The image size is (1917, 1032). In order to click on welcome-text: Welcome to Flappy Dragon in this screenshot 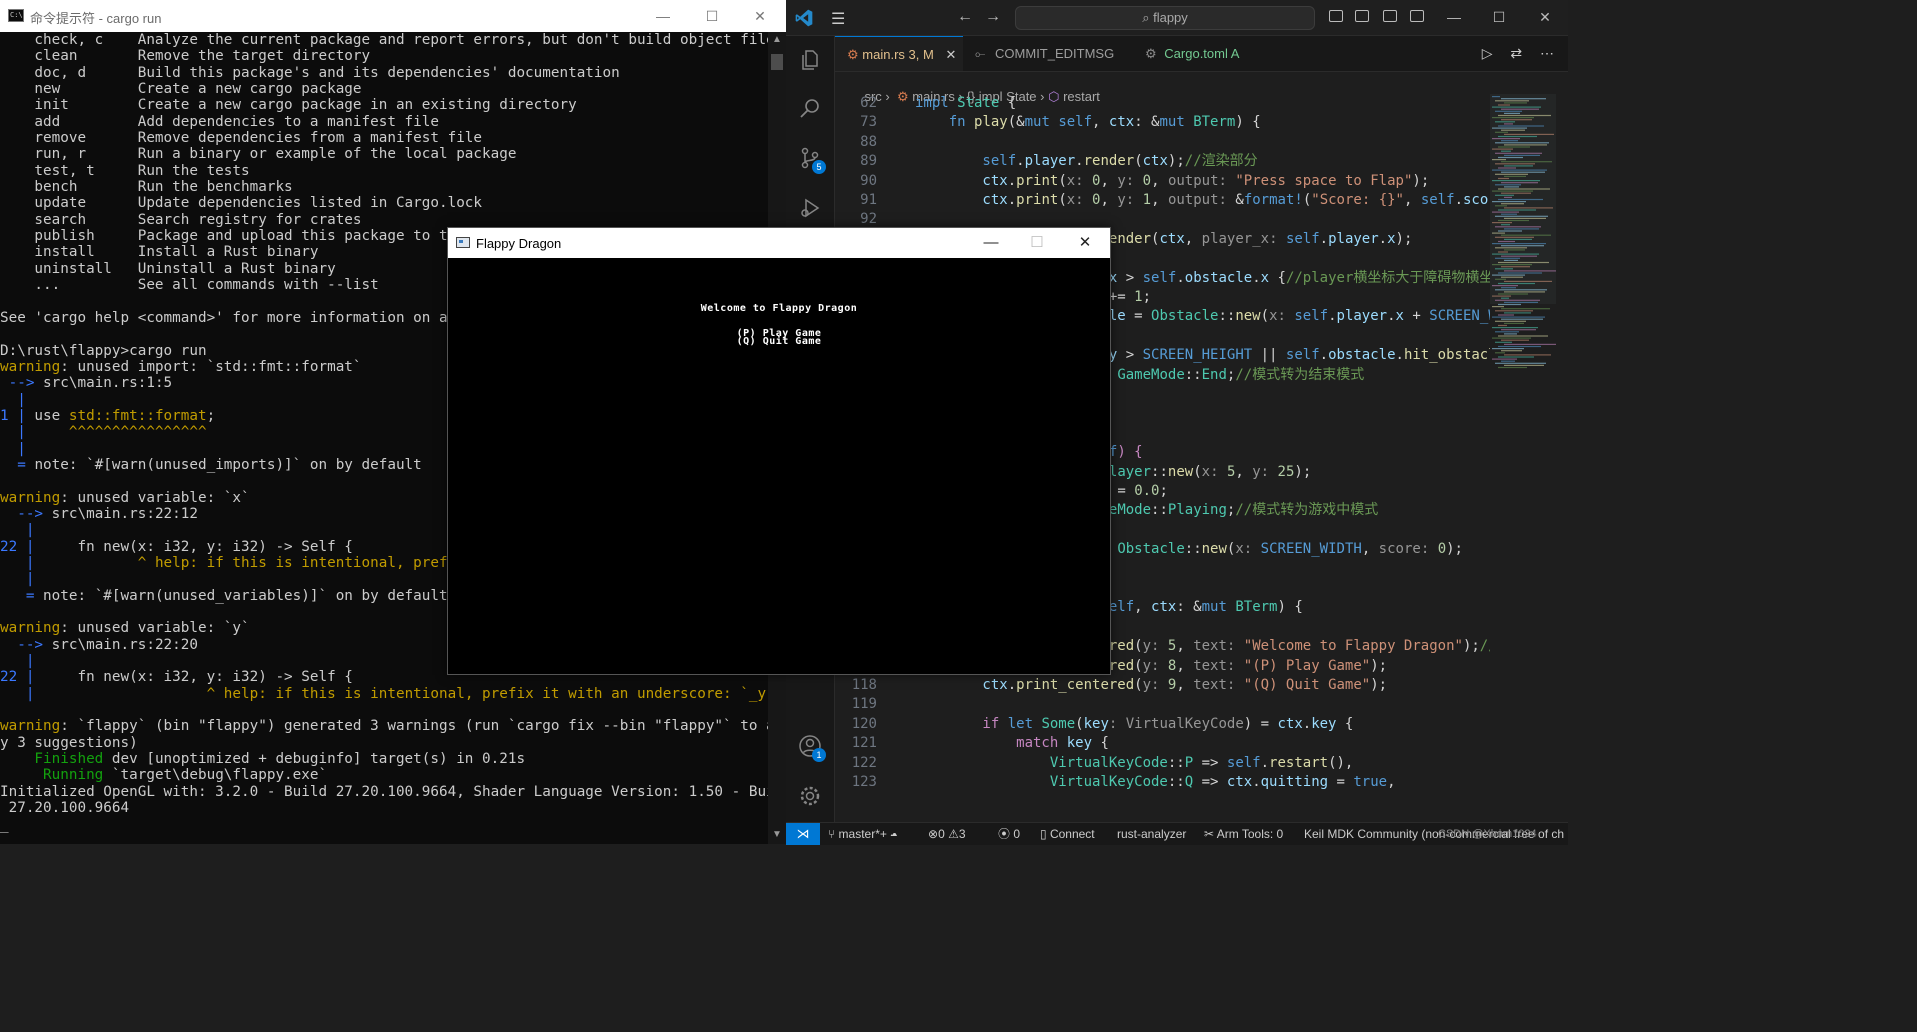, I will do `click(779, 308)`.